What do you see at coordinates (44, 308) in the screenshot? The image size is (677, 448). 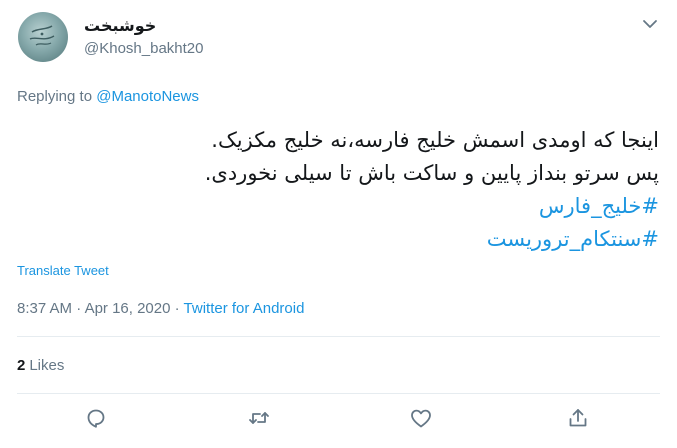 I see `tweet-time: 8:37 AM` at bounding box center [44, 308].